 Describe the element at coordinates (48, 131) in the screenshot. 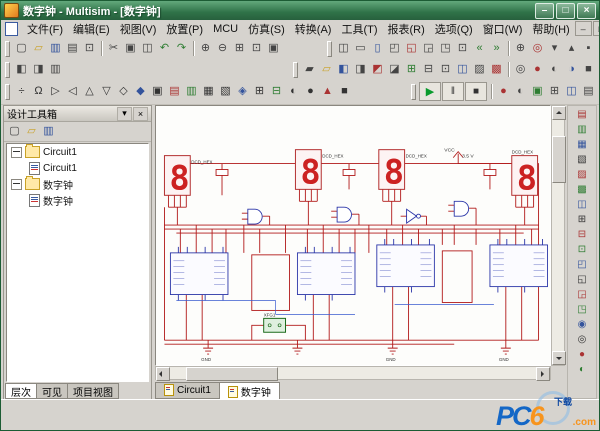

I see `save-design-icon: ▥` at that location.